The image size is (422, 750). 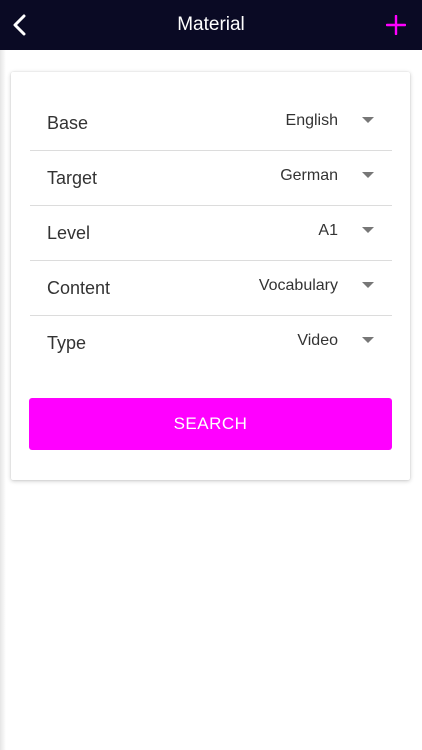 I want to click on add-button, so click(x=396, y=25).